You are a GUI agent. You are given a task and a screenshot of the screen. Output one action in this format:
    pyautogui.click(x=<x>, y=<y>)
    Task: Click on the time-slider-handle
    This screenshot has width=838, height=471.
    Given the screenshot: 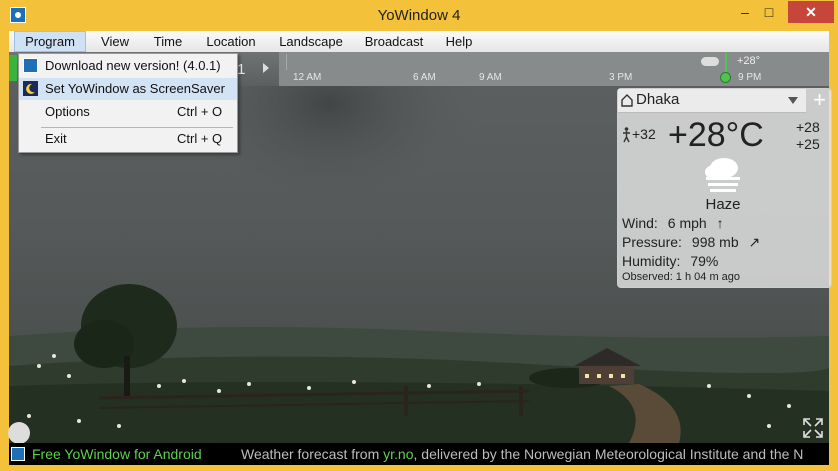 What is the action you would take?
    pyautogui.click(x=13, y=68)
    